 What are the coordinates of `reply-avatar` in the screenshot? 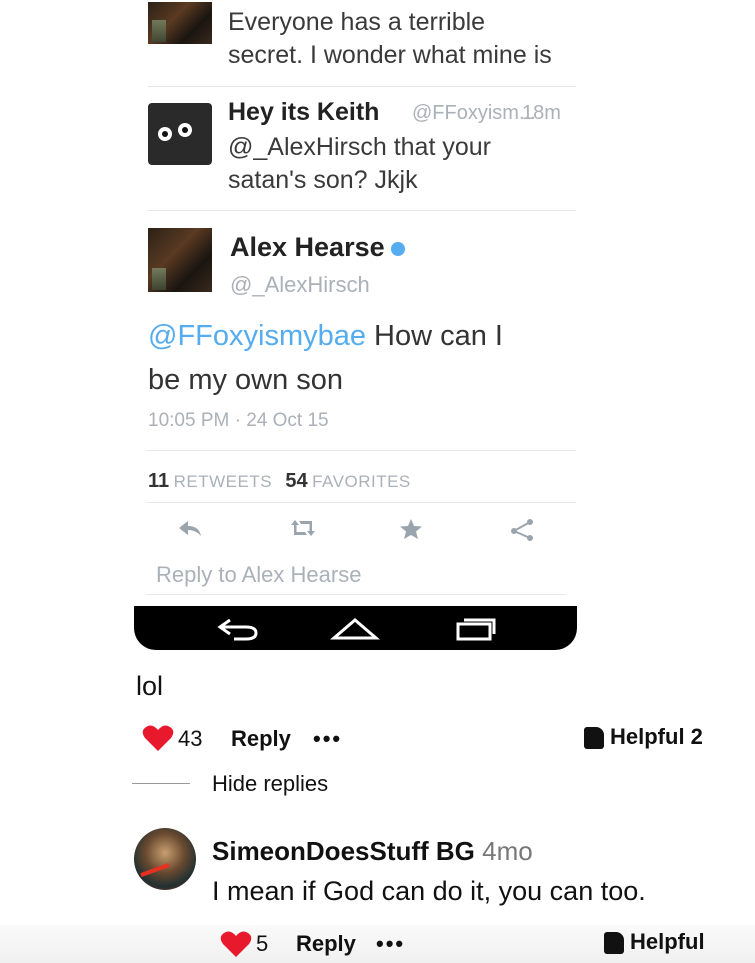 It's located at (165, 859).